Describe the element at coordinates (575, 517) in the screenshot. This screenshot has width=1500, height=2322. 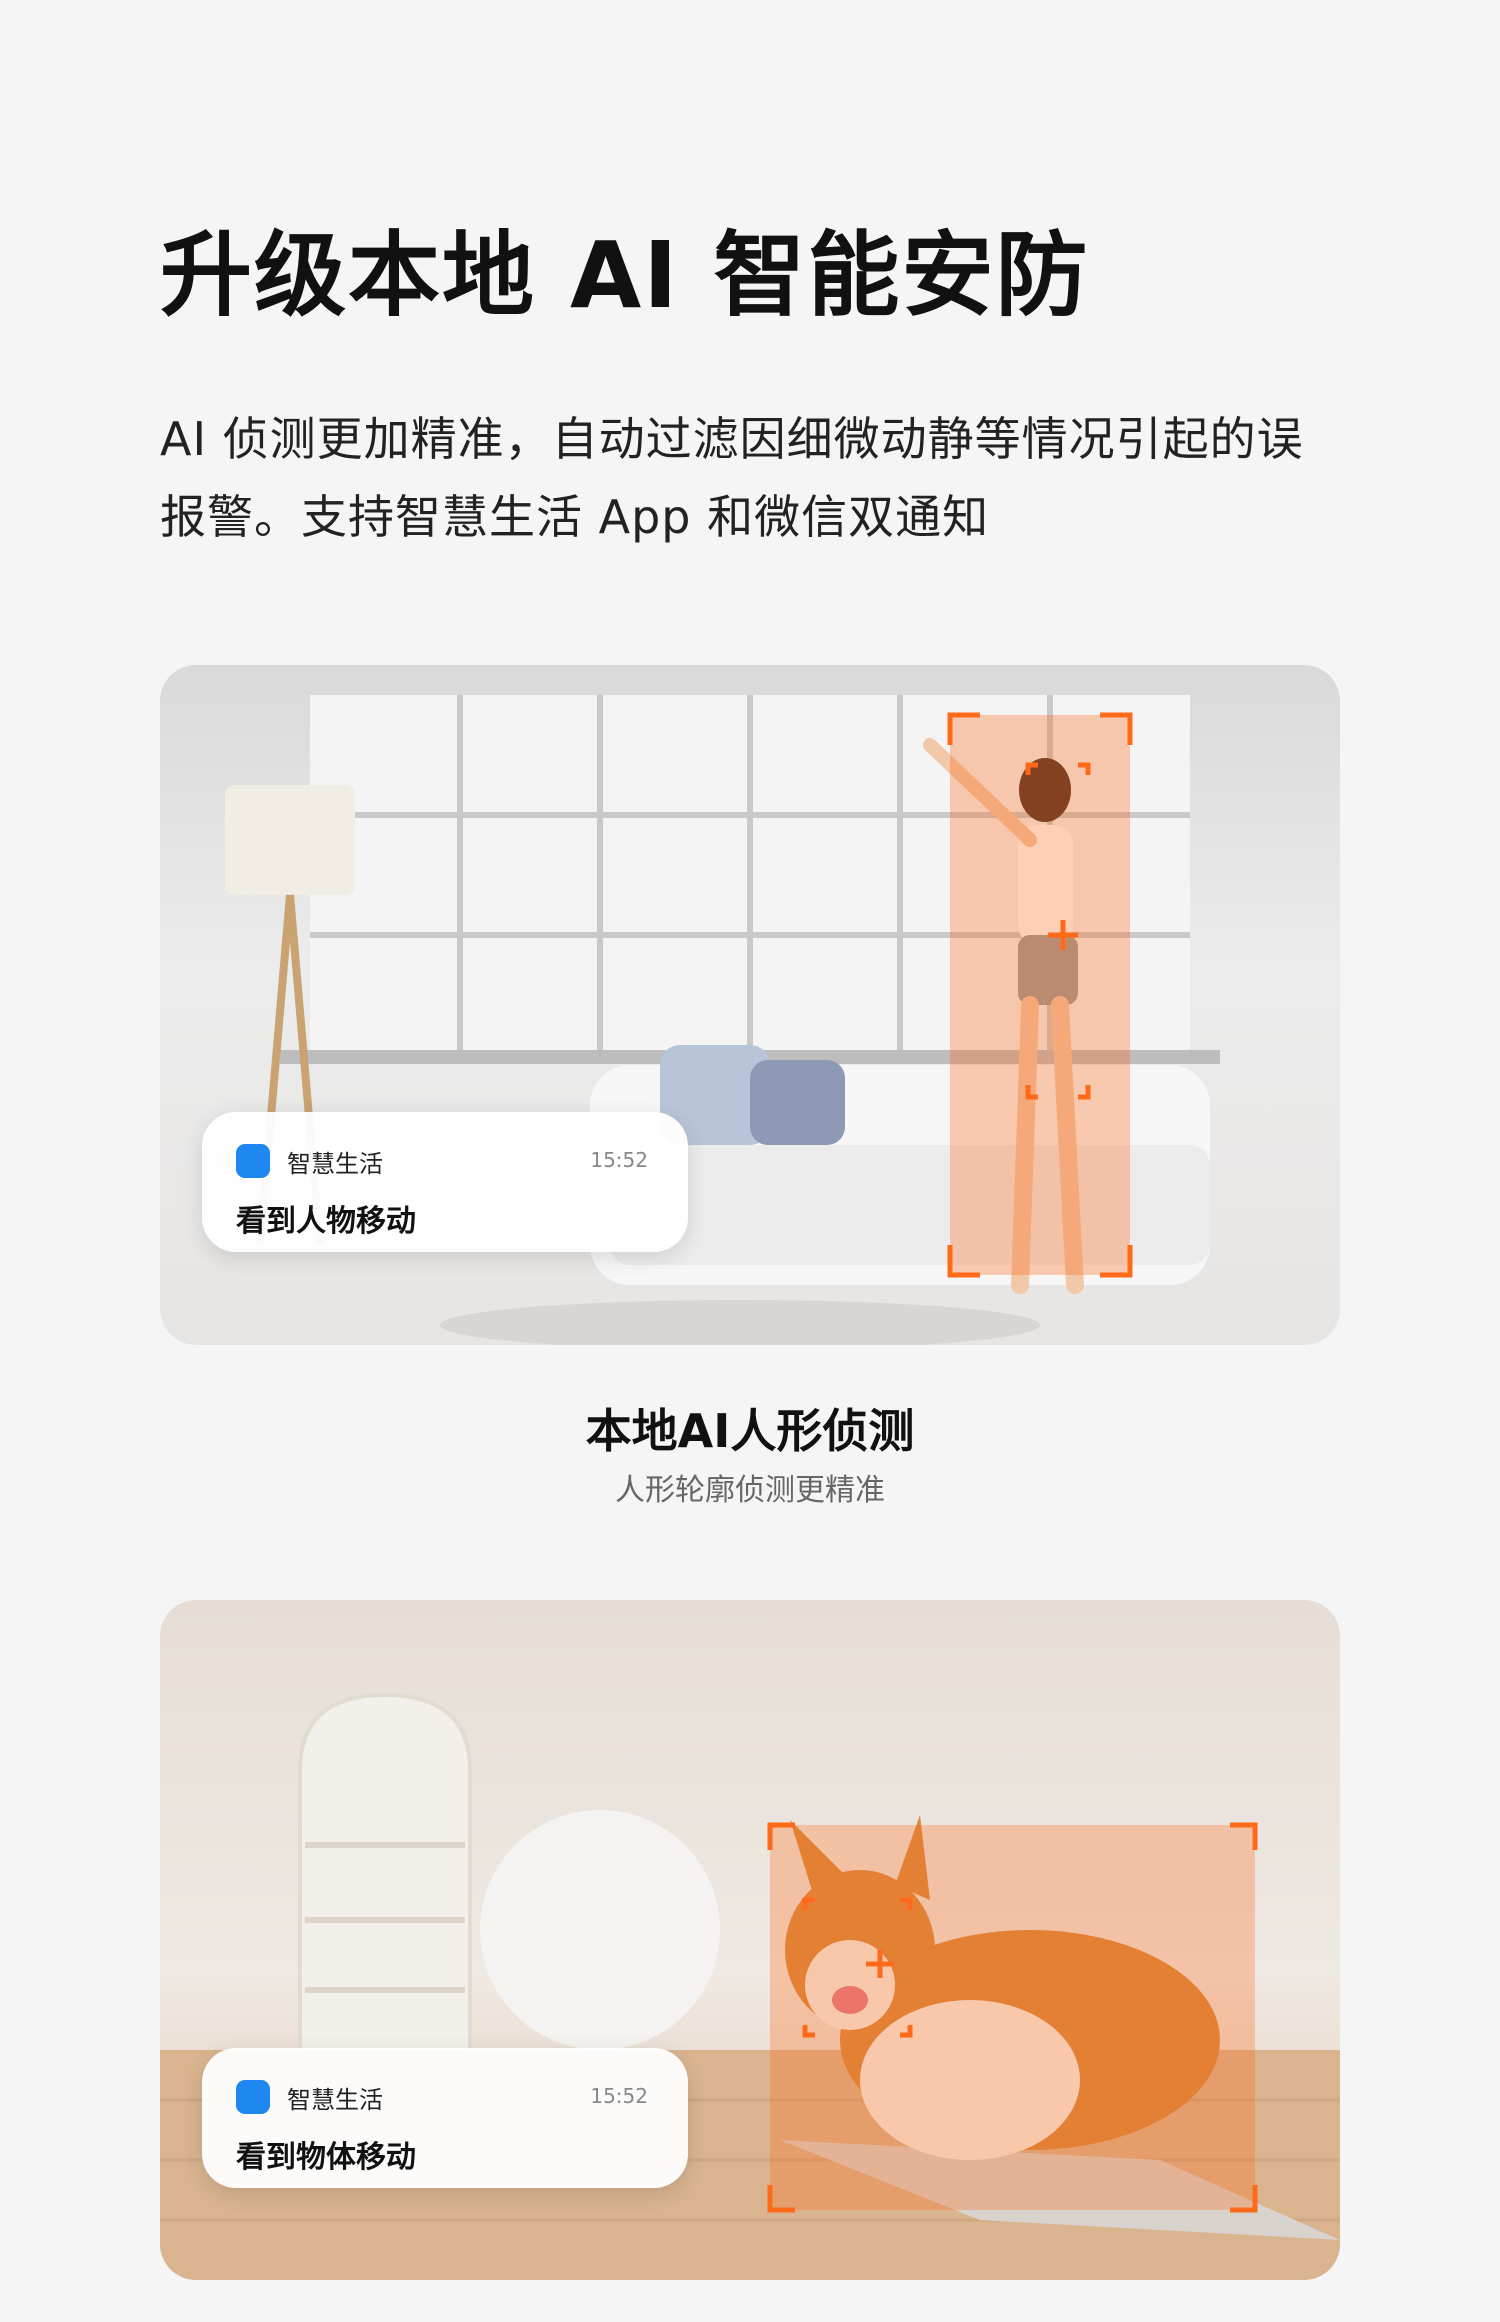
I see `description-line-2: 报警。支持智慧生活 App 和微信双通知` at that location.